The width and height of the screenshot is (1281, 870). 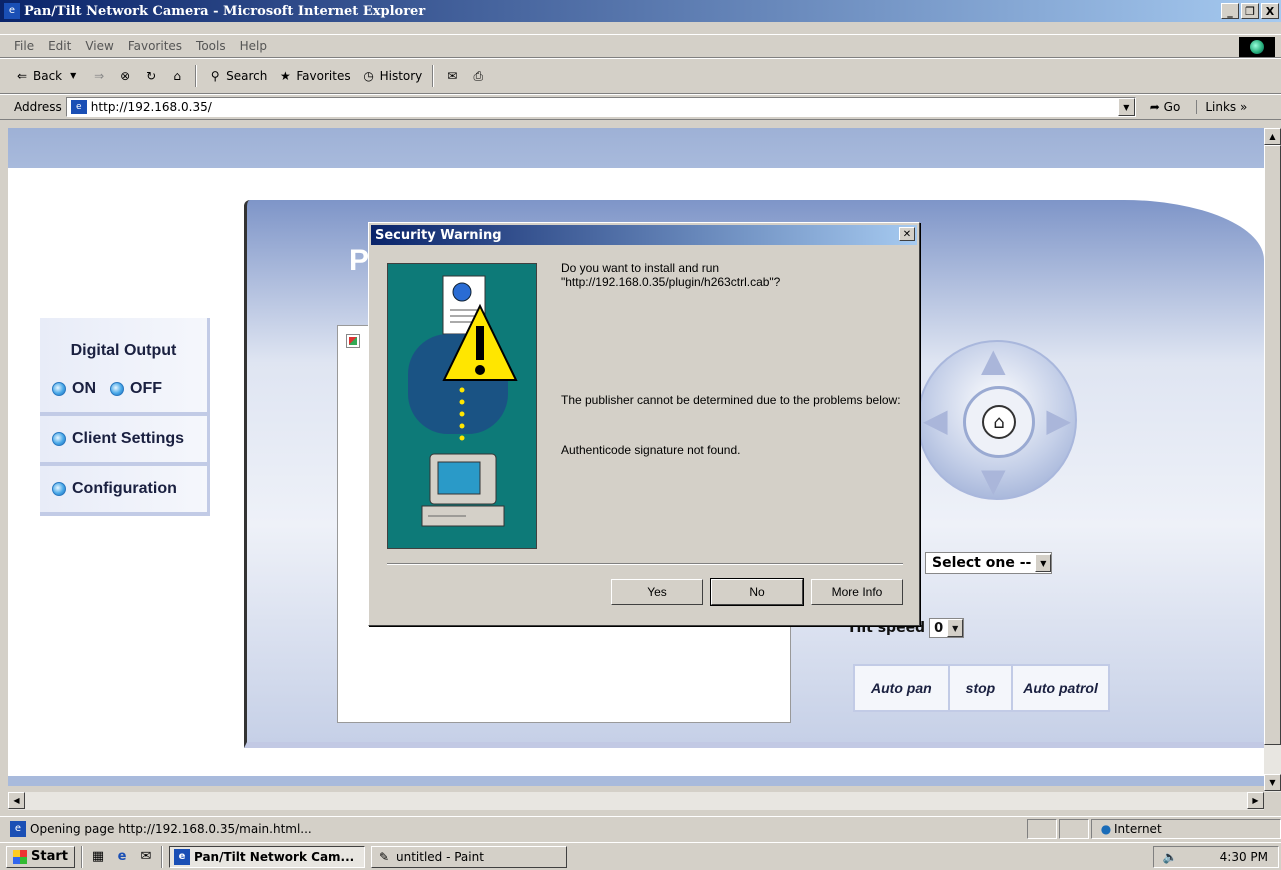 What do you see at coordinates (181, 856) in the screenshot?
I see `ie-page-icon: e` at bounding box center [181, 856].